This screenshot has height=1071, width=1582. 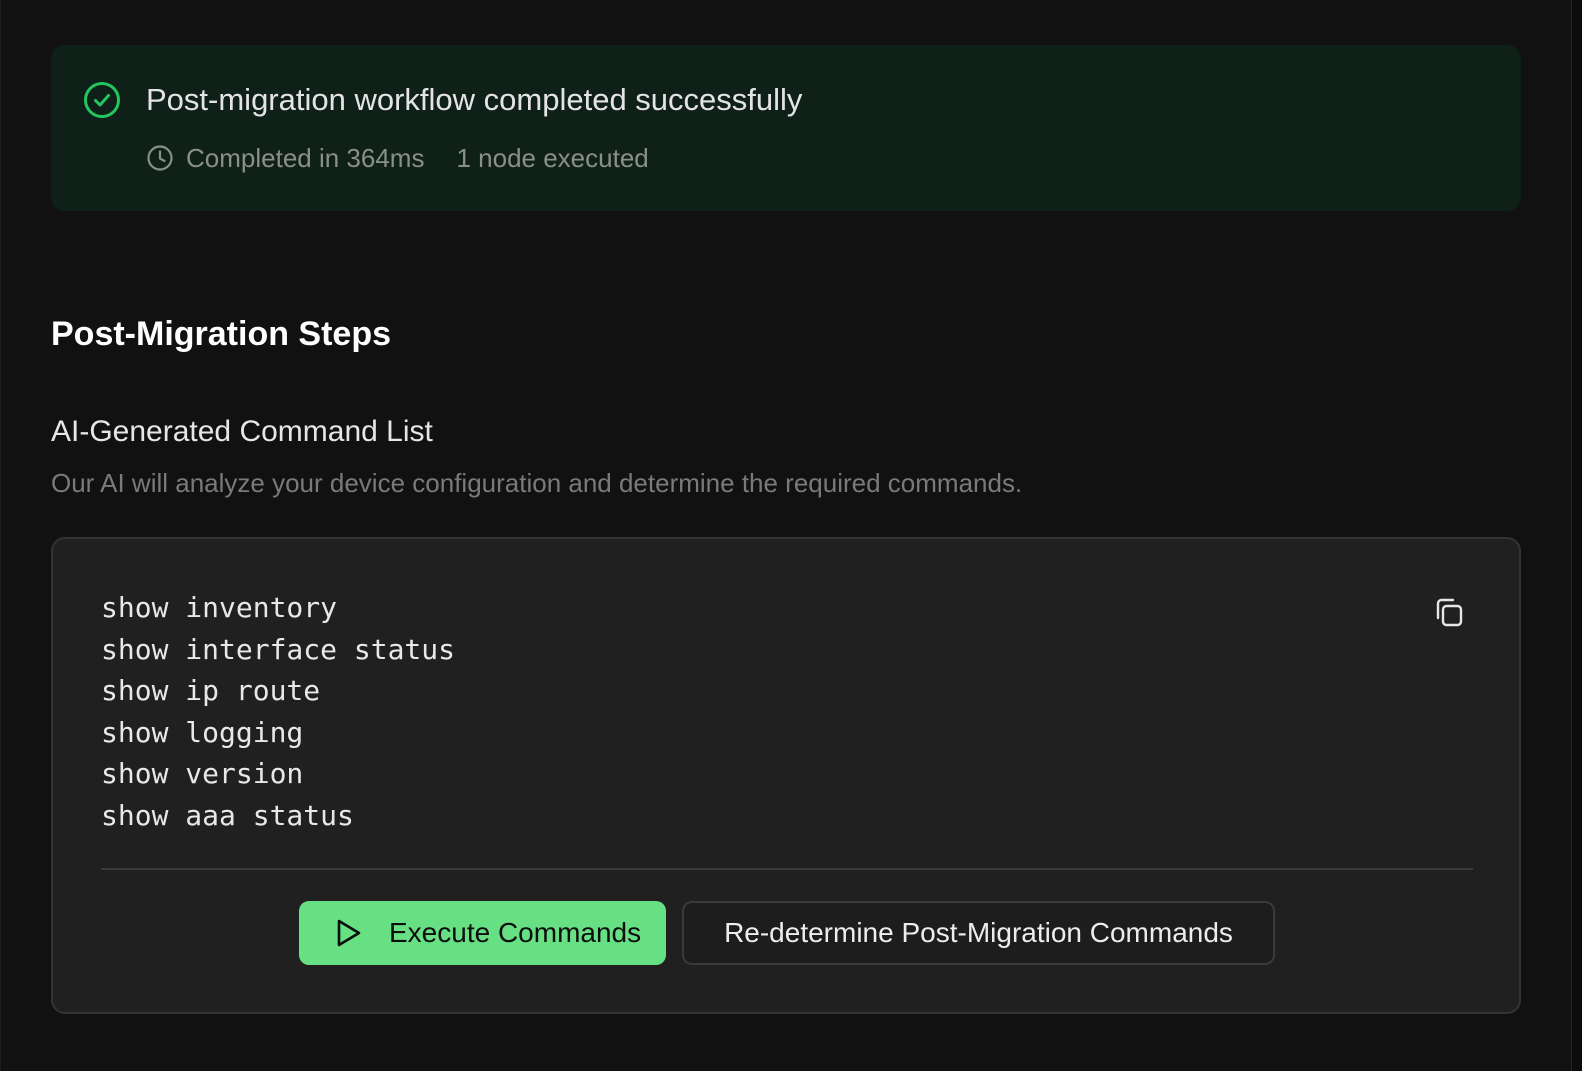 What do you see at coordinates (221, 334) in the screenshot?
I see `section-title: Post-Migration Steps` at bounding box center [221, 334].